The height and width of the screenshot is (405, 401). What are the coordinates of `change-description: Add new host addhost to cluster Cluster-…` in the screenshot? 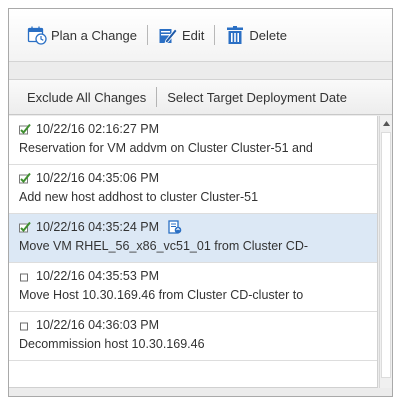 It's located at (139, 197).